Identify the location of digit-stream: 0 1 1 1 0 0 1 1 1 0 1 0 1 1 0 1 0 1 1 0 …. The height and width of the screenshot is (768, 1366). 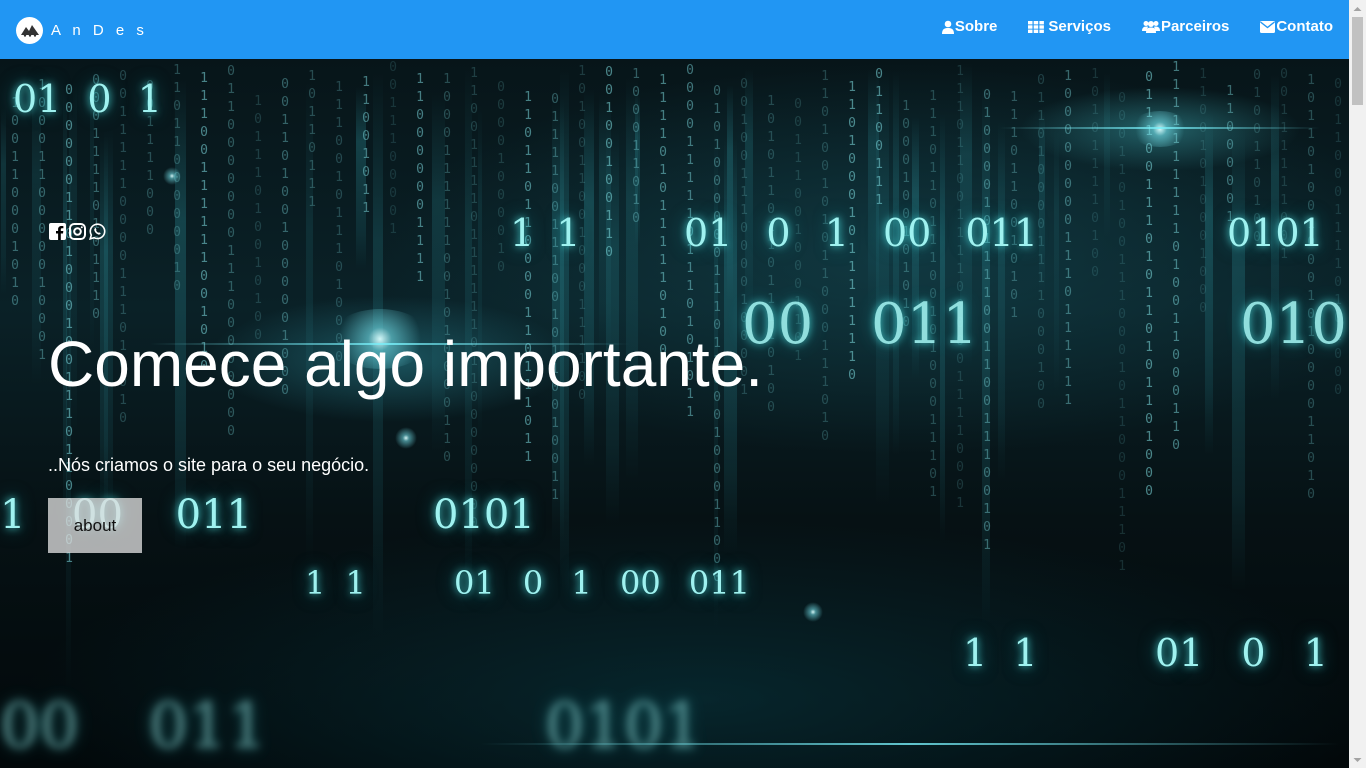
(1149, 284).